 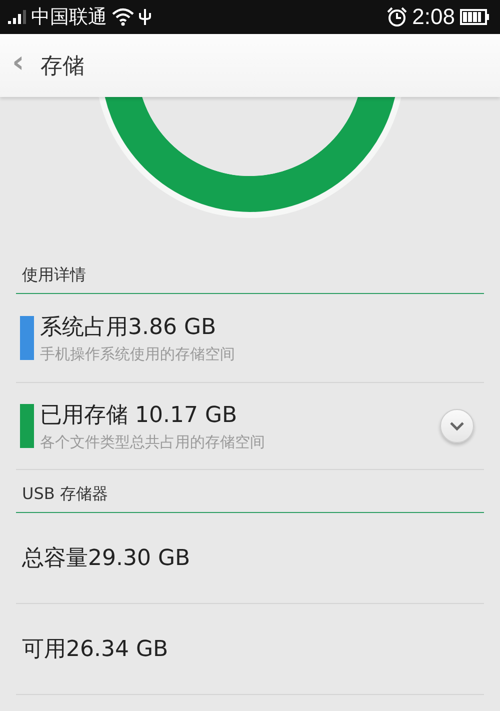 What do you see at coordinates (106, 559) in the screenshot?
I see `storage-value: 总容量29.30 GB` at bounding box center [106, 559].